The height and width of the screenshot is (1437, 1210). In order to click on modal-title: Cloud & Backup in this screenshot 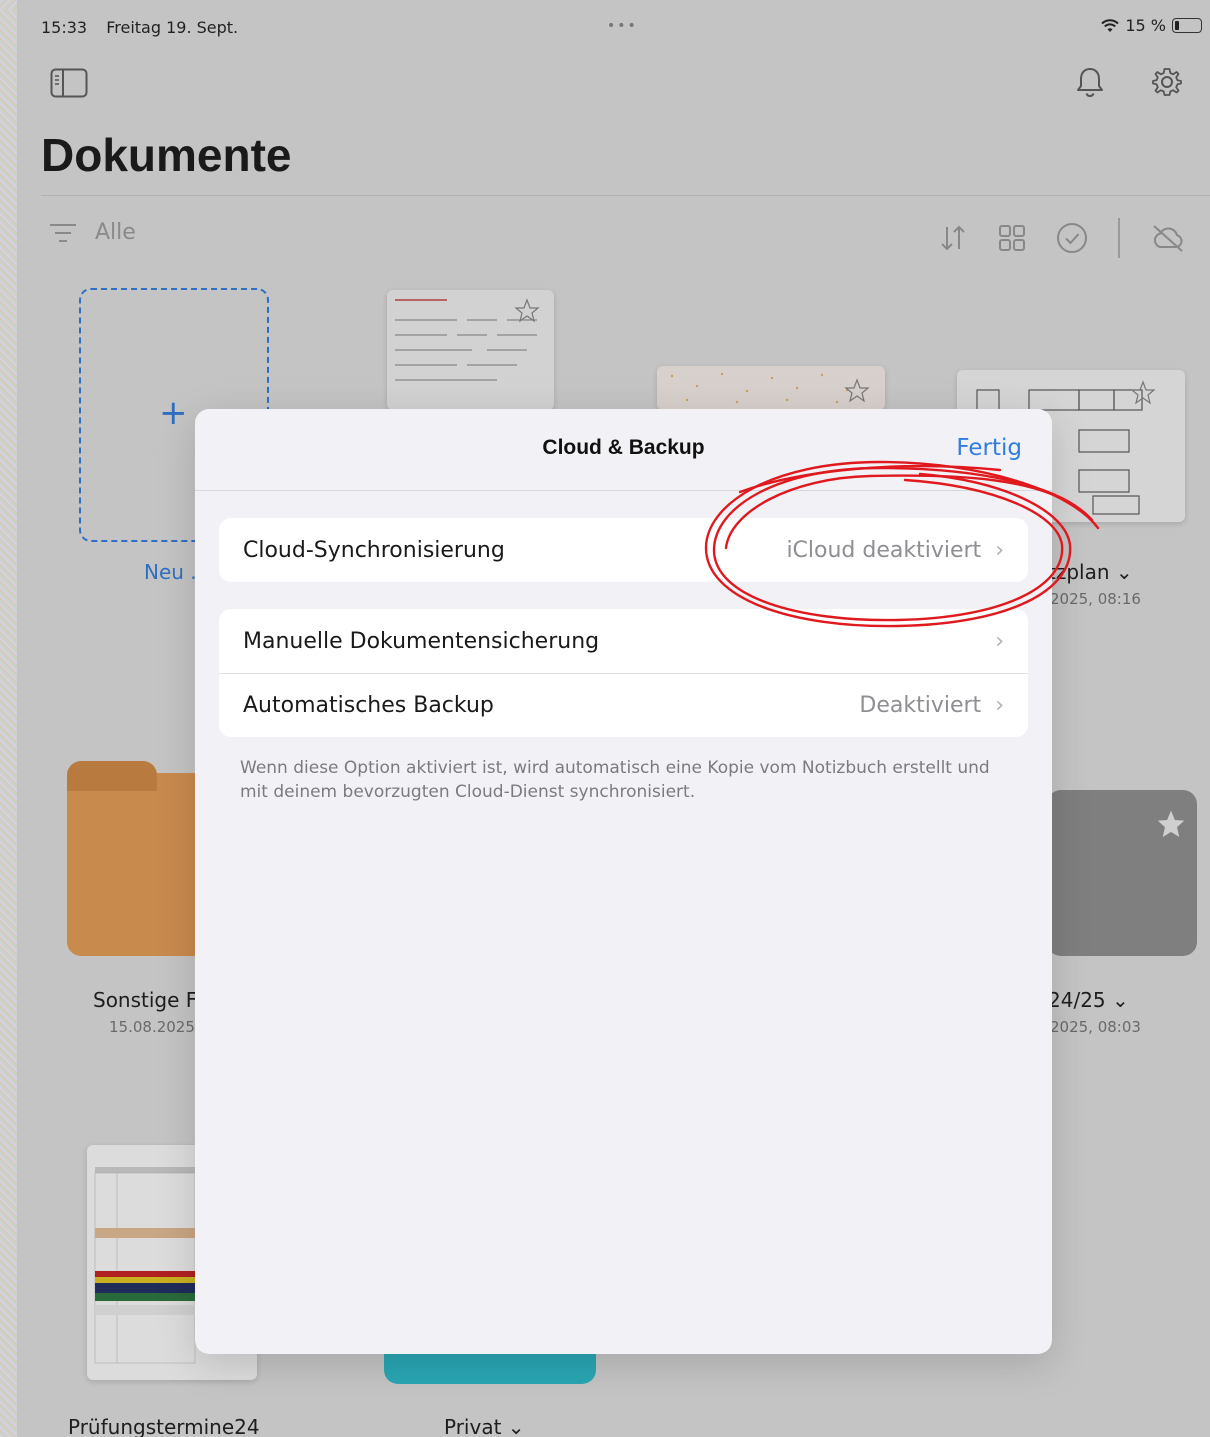, I will do `click(623, 447)`.